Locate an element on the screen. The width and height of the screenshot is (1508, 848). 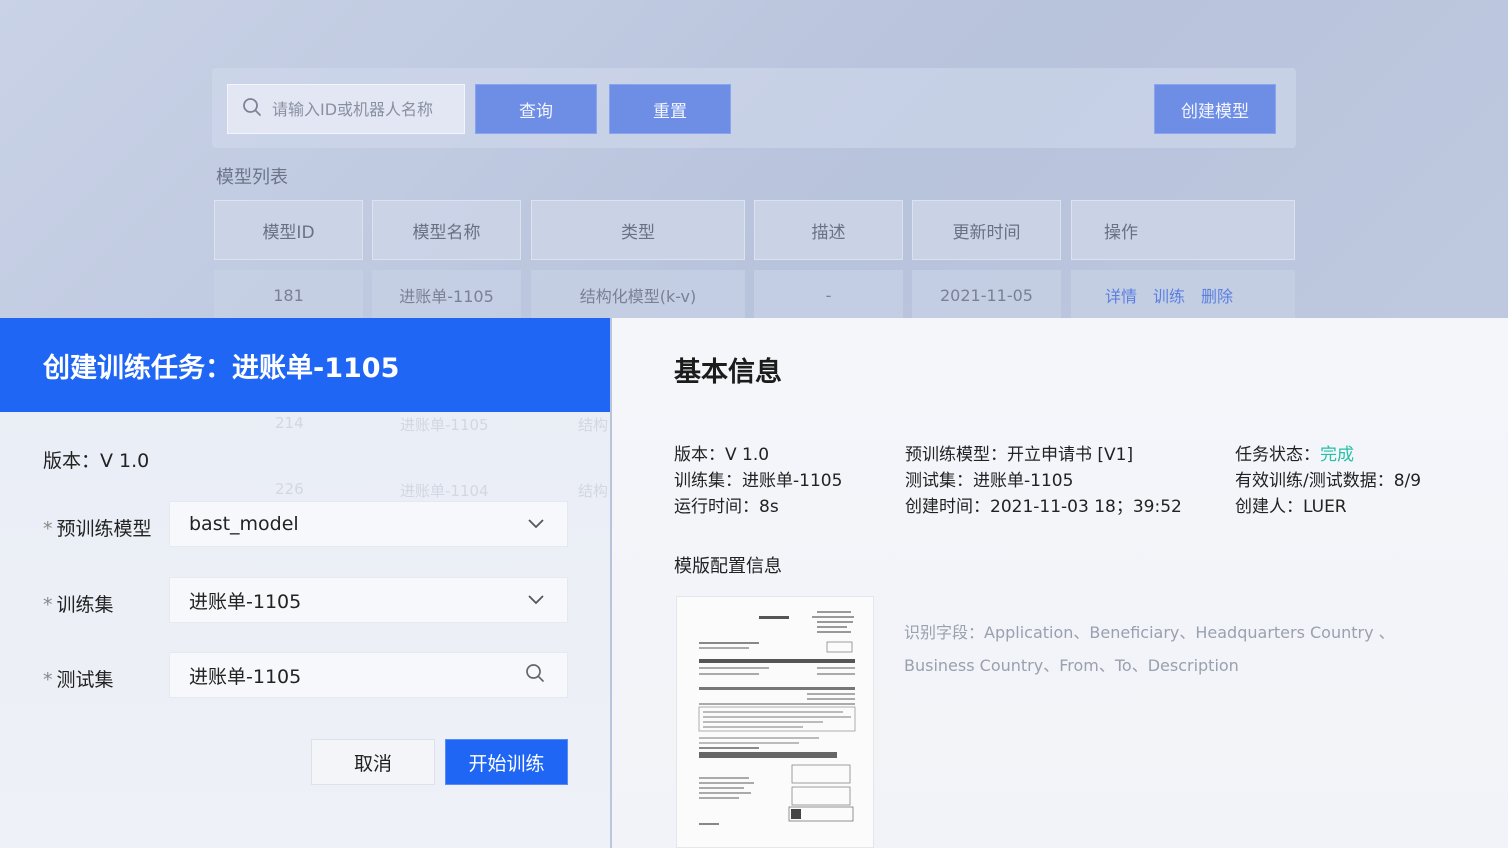
document-thumbnail is located at coordinates (775, 722).